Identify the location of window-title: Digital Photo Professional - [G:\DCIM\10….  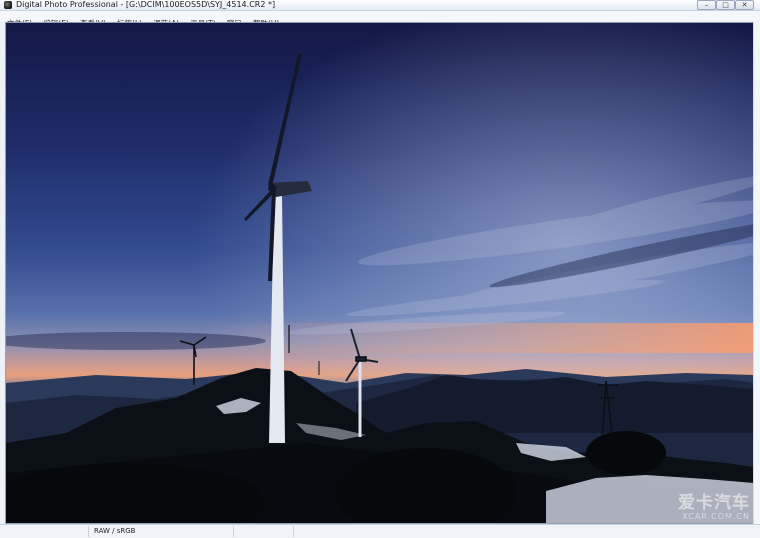
(146, 4).